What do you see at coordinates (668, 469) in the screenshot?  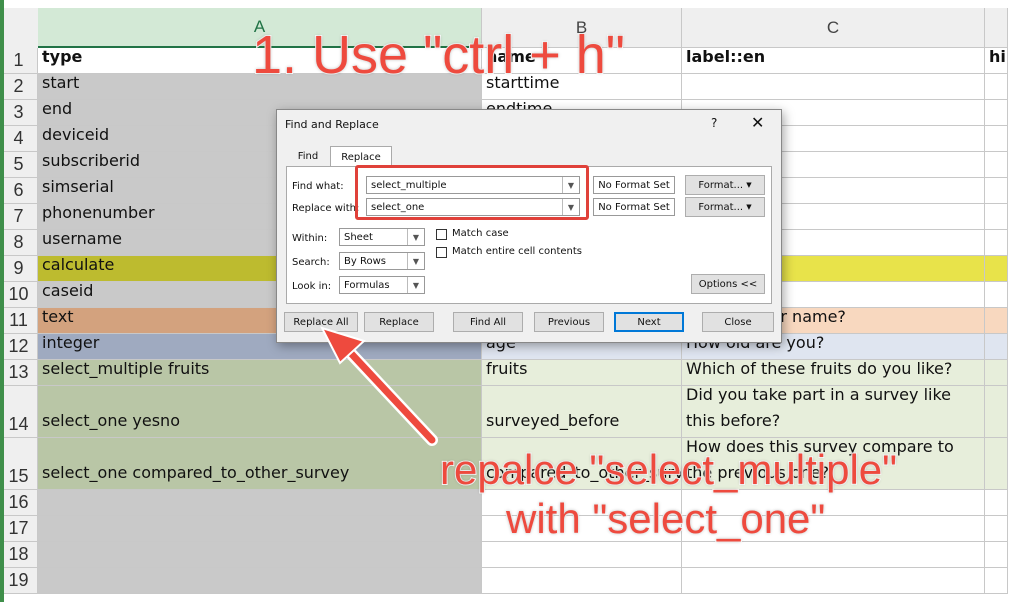 I see `instruction-line-1: repalce "select_multiple"` at bounding box center [668, 469].